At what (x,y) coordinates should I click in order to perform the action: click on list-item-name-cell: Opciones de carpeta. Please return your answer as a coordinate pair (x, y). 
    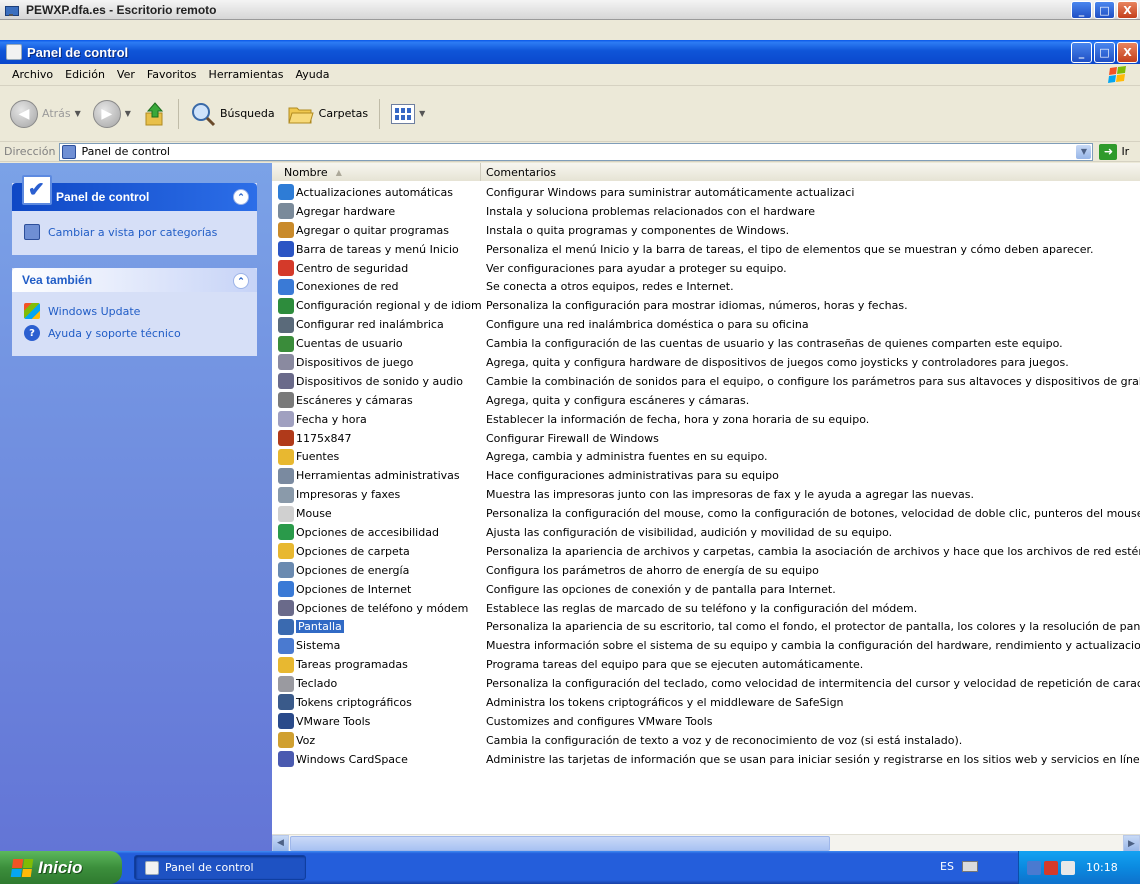
    Looking at the image, I should click on (376, 551).